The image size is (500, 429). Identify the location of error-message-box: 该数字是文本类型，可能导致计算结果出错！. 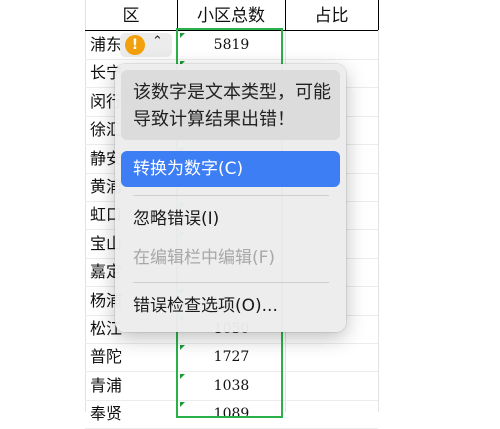
(230, 105).